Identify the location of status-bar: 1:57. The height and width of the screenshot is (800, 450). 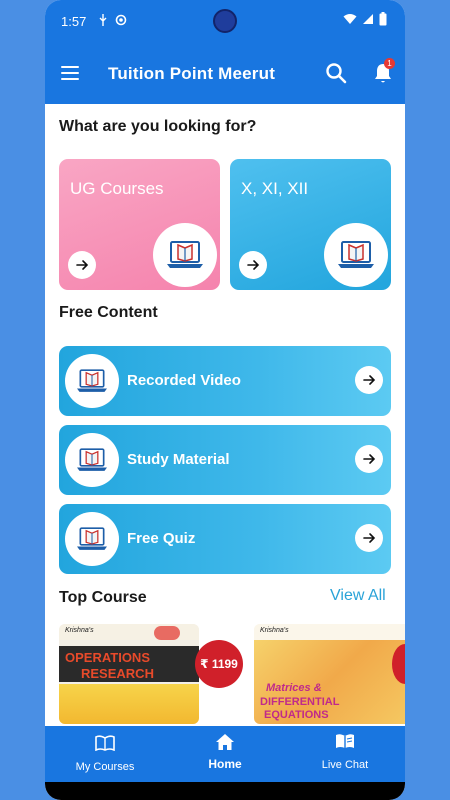
(225, 22).